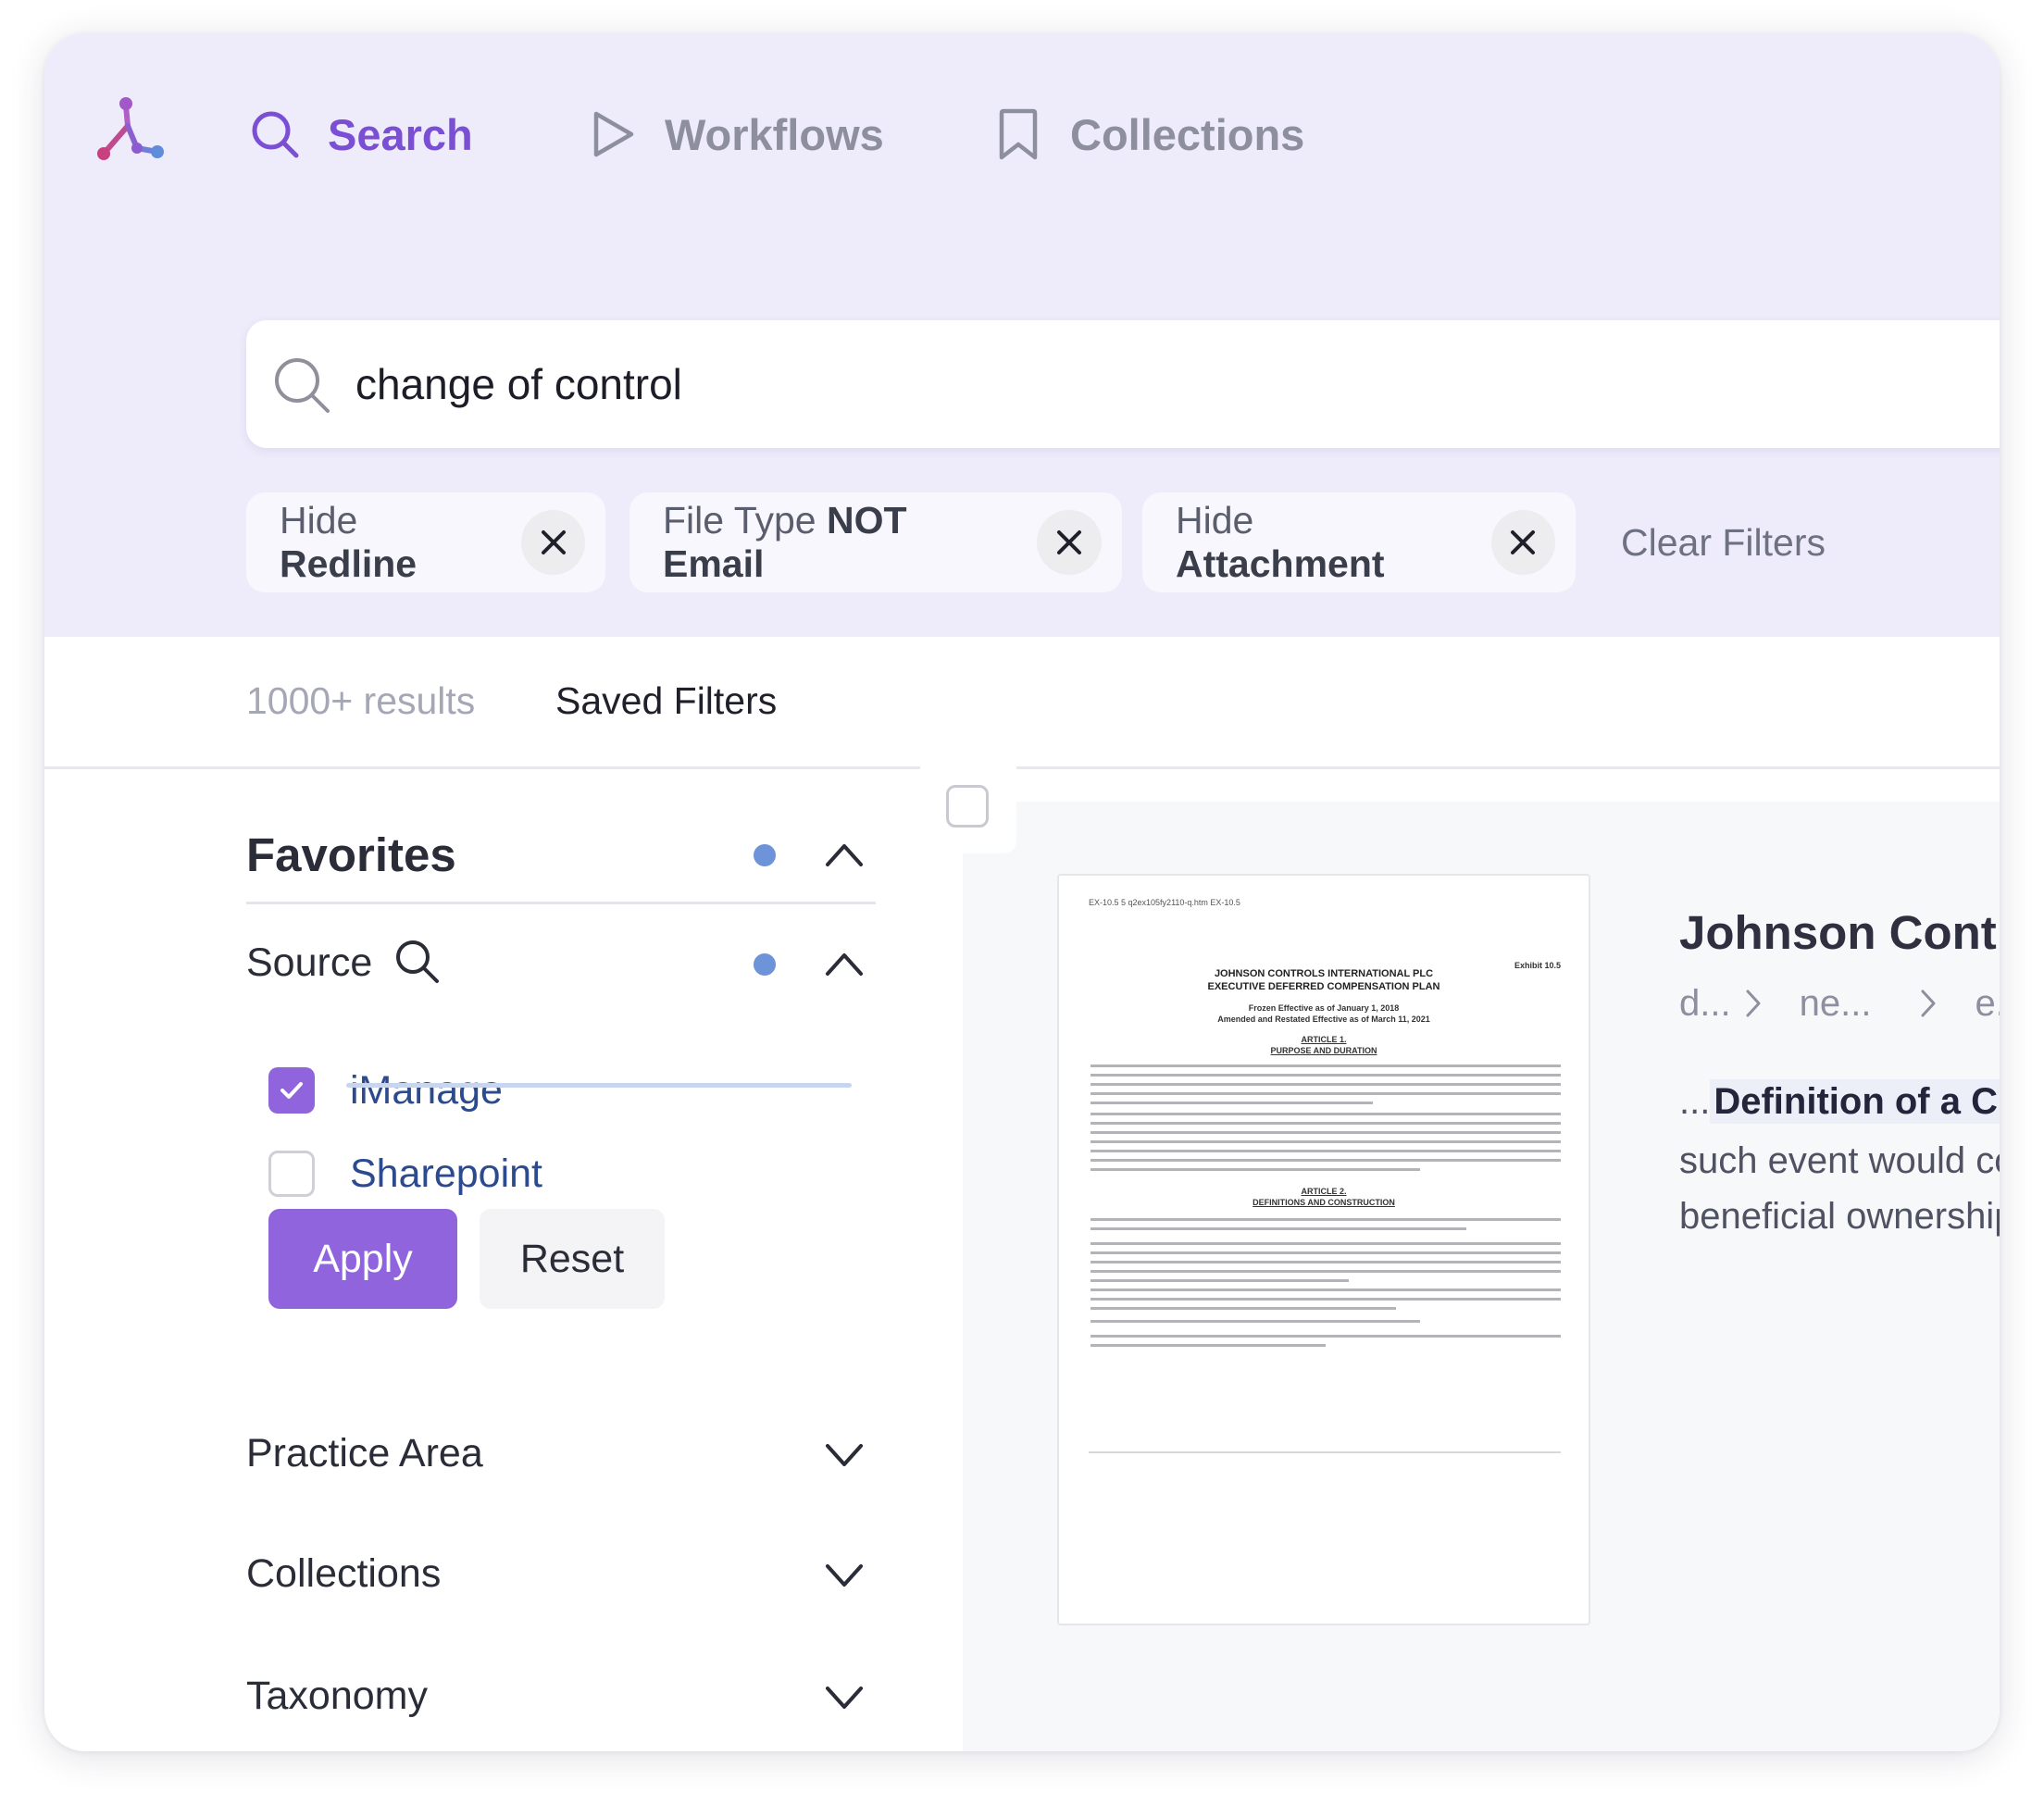  I want to click on nav-tab-collections: Collections, so click(1149, 134).